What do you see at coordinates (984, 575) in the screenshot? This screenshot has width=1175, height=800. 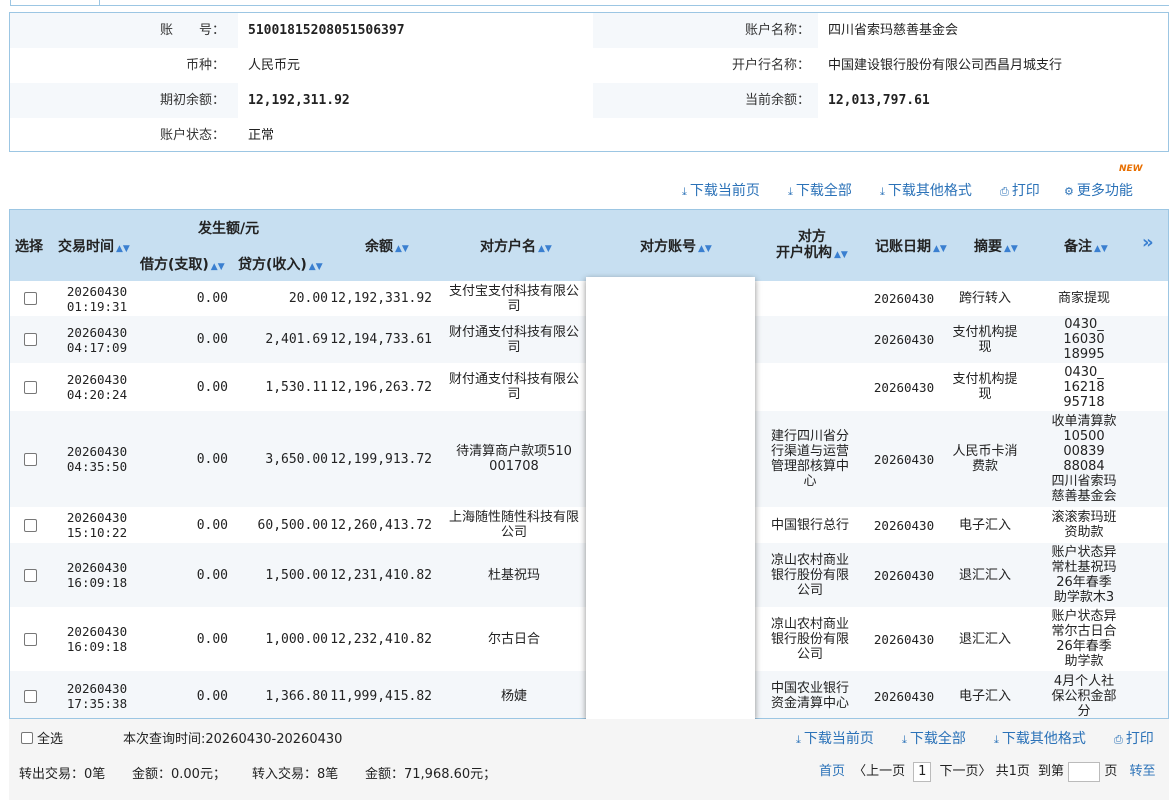 I see `cell-line: 退汇汇入` at bounding box center [984, 575].